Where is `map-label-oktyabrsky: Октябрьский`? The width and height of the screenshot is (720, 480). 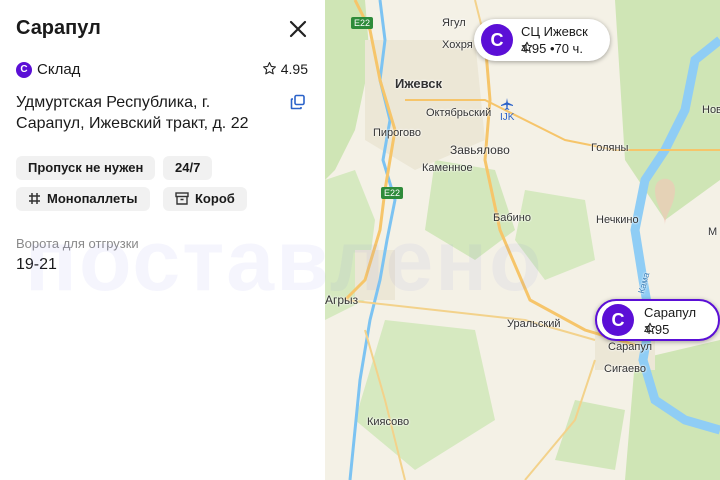 map-label-oktyabrsky: Октябрьский is located at coordinates (459, 113).